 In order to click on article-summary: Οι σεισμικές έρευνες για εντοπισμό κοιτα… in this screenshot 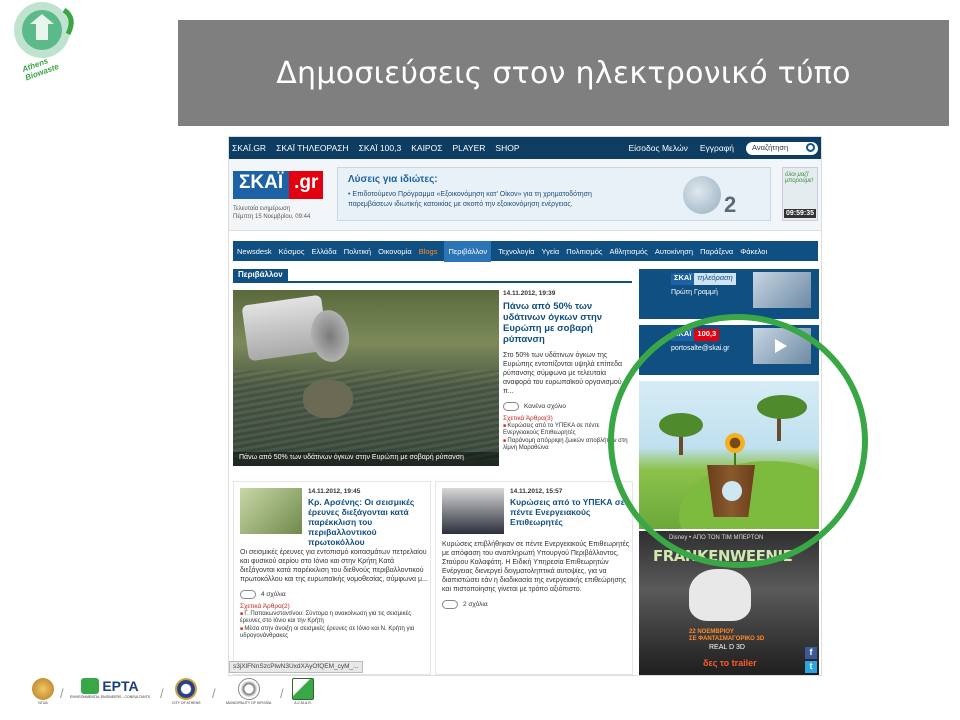, I will do `click(334, 566)`.